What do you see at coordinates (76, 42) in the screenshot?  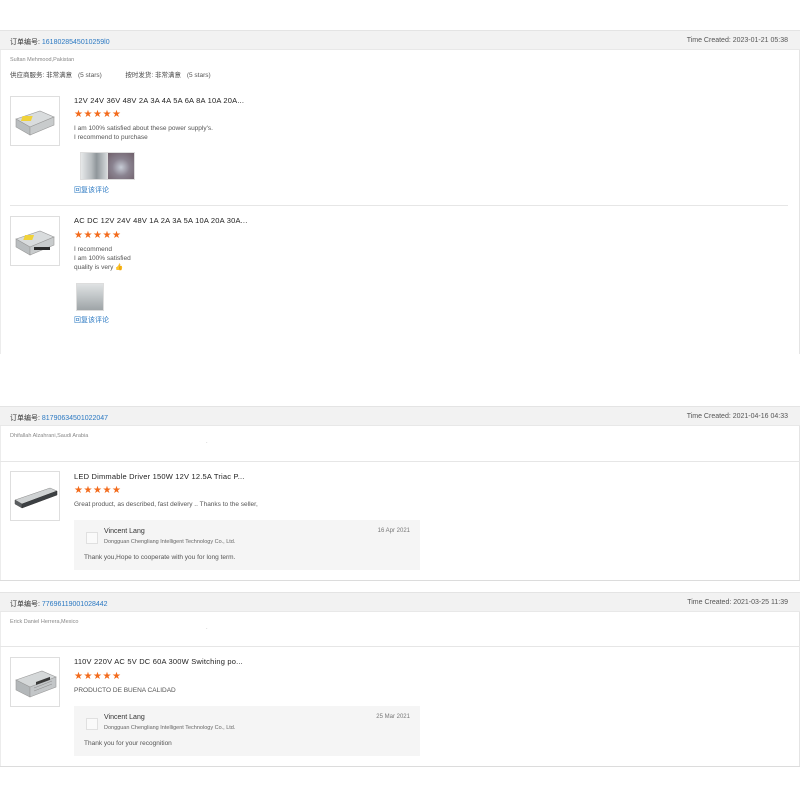 I see `order-number-link: 1618028545010259l0` at bounding box center [76, 42].